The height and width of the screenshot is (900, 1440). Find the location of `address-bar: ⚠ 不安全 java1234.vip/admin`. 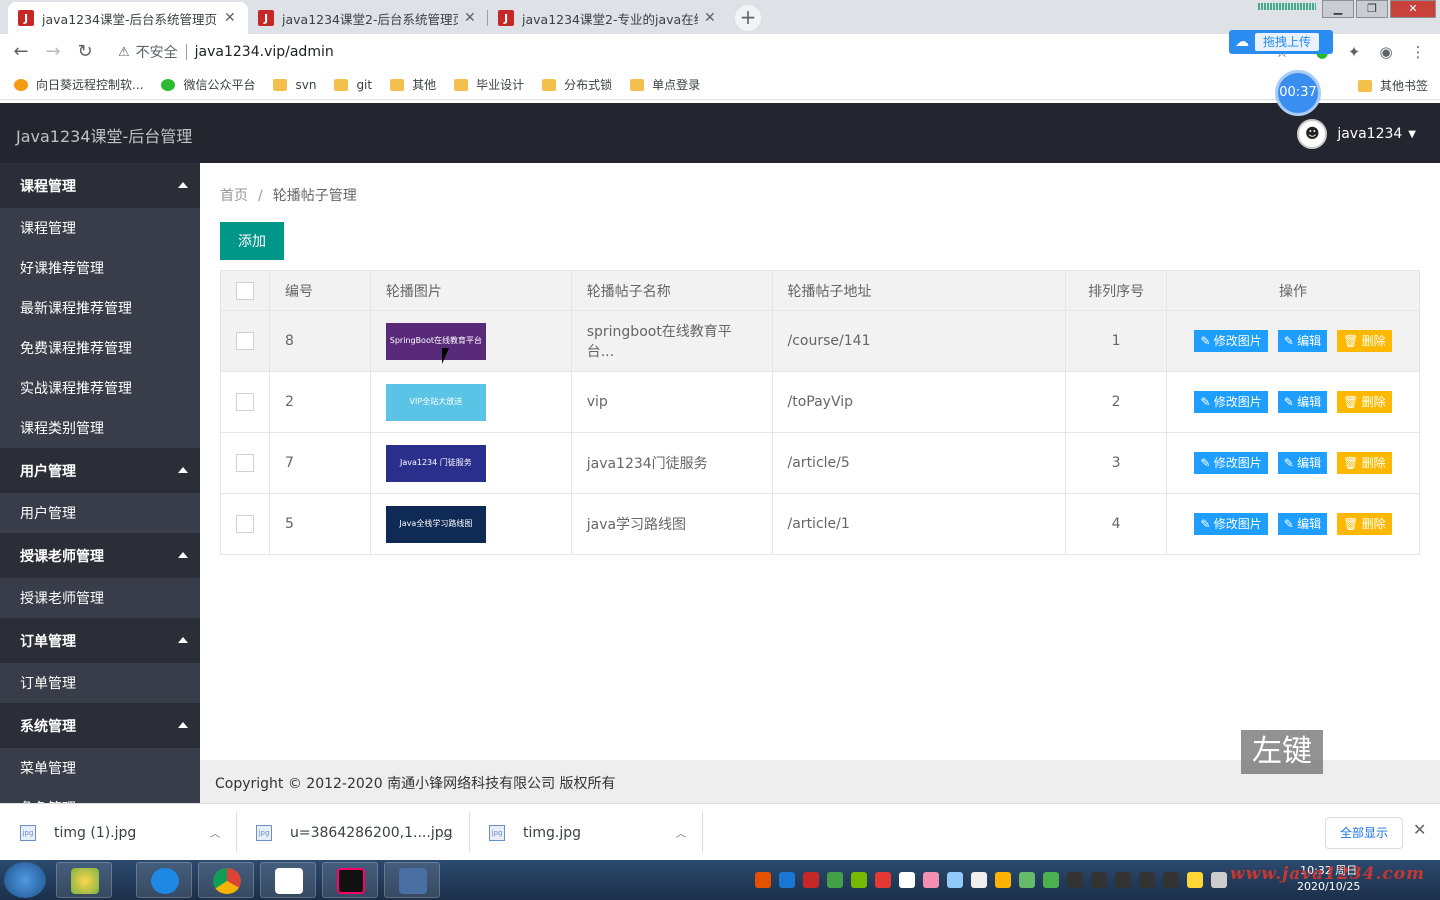

address-bar: ⚠ 不安全 java1234.vip/admin is located at coordinates (690, 52).